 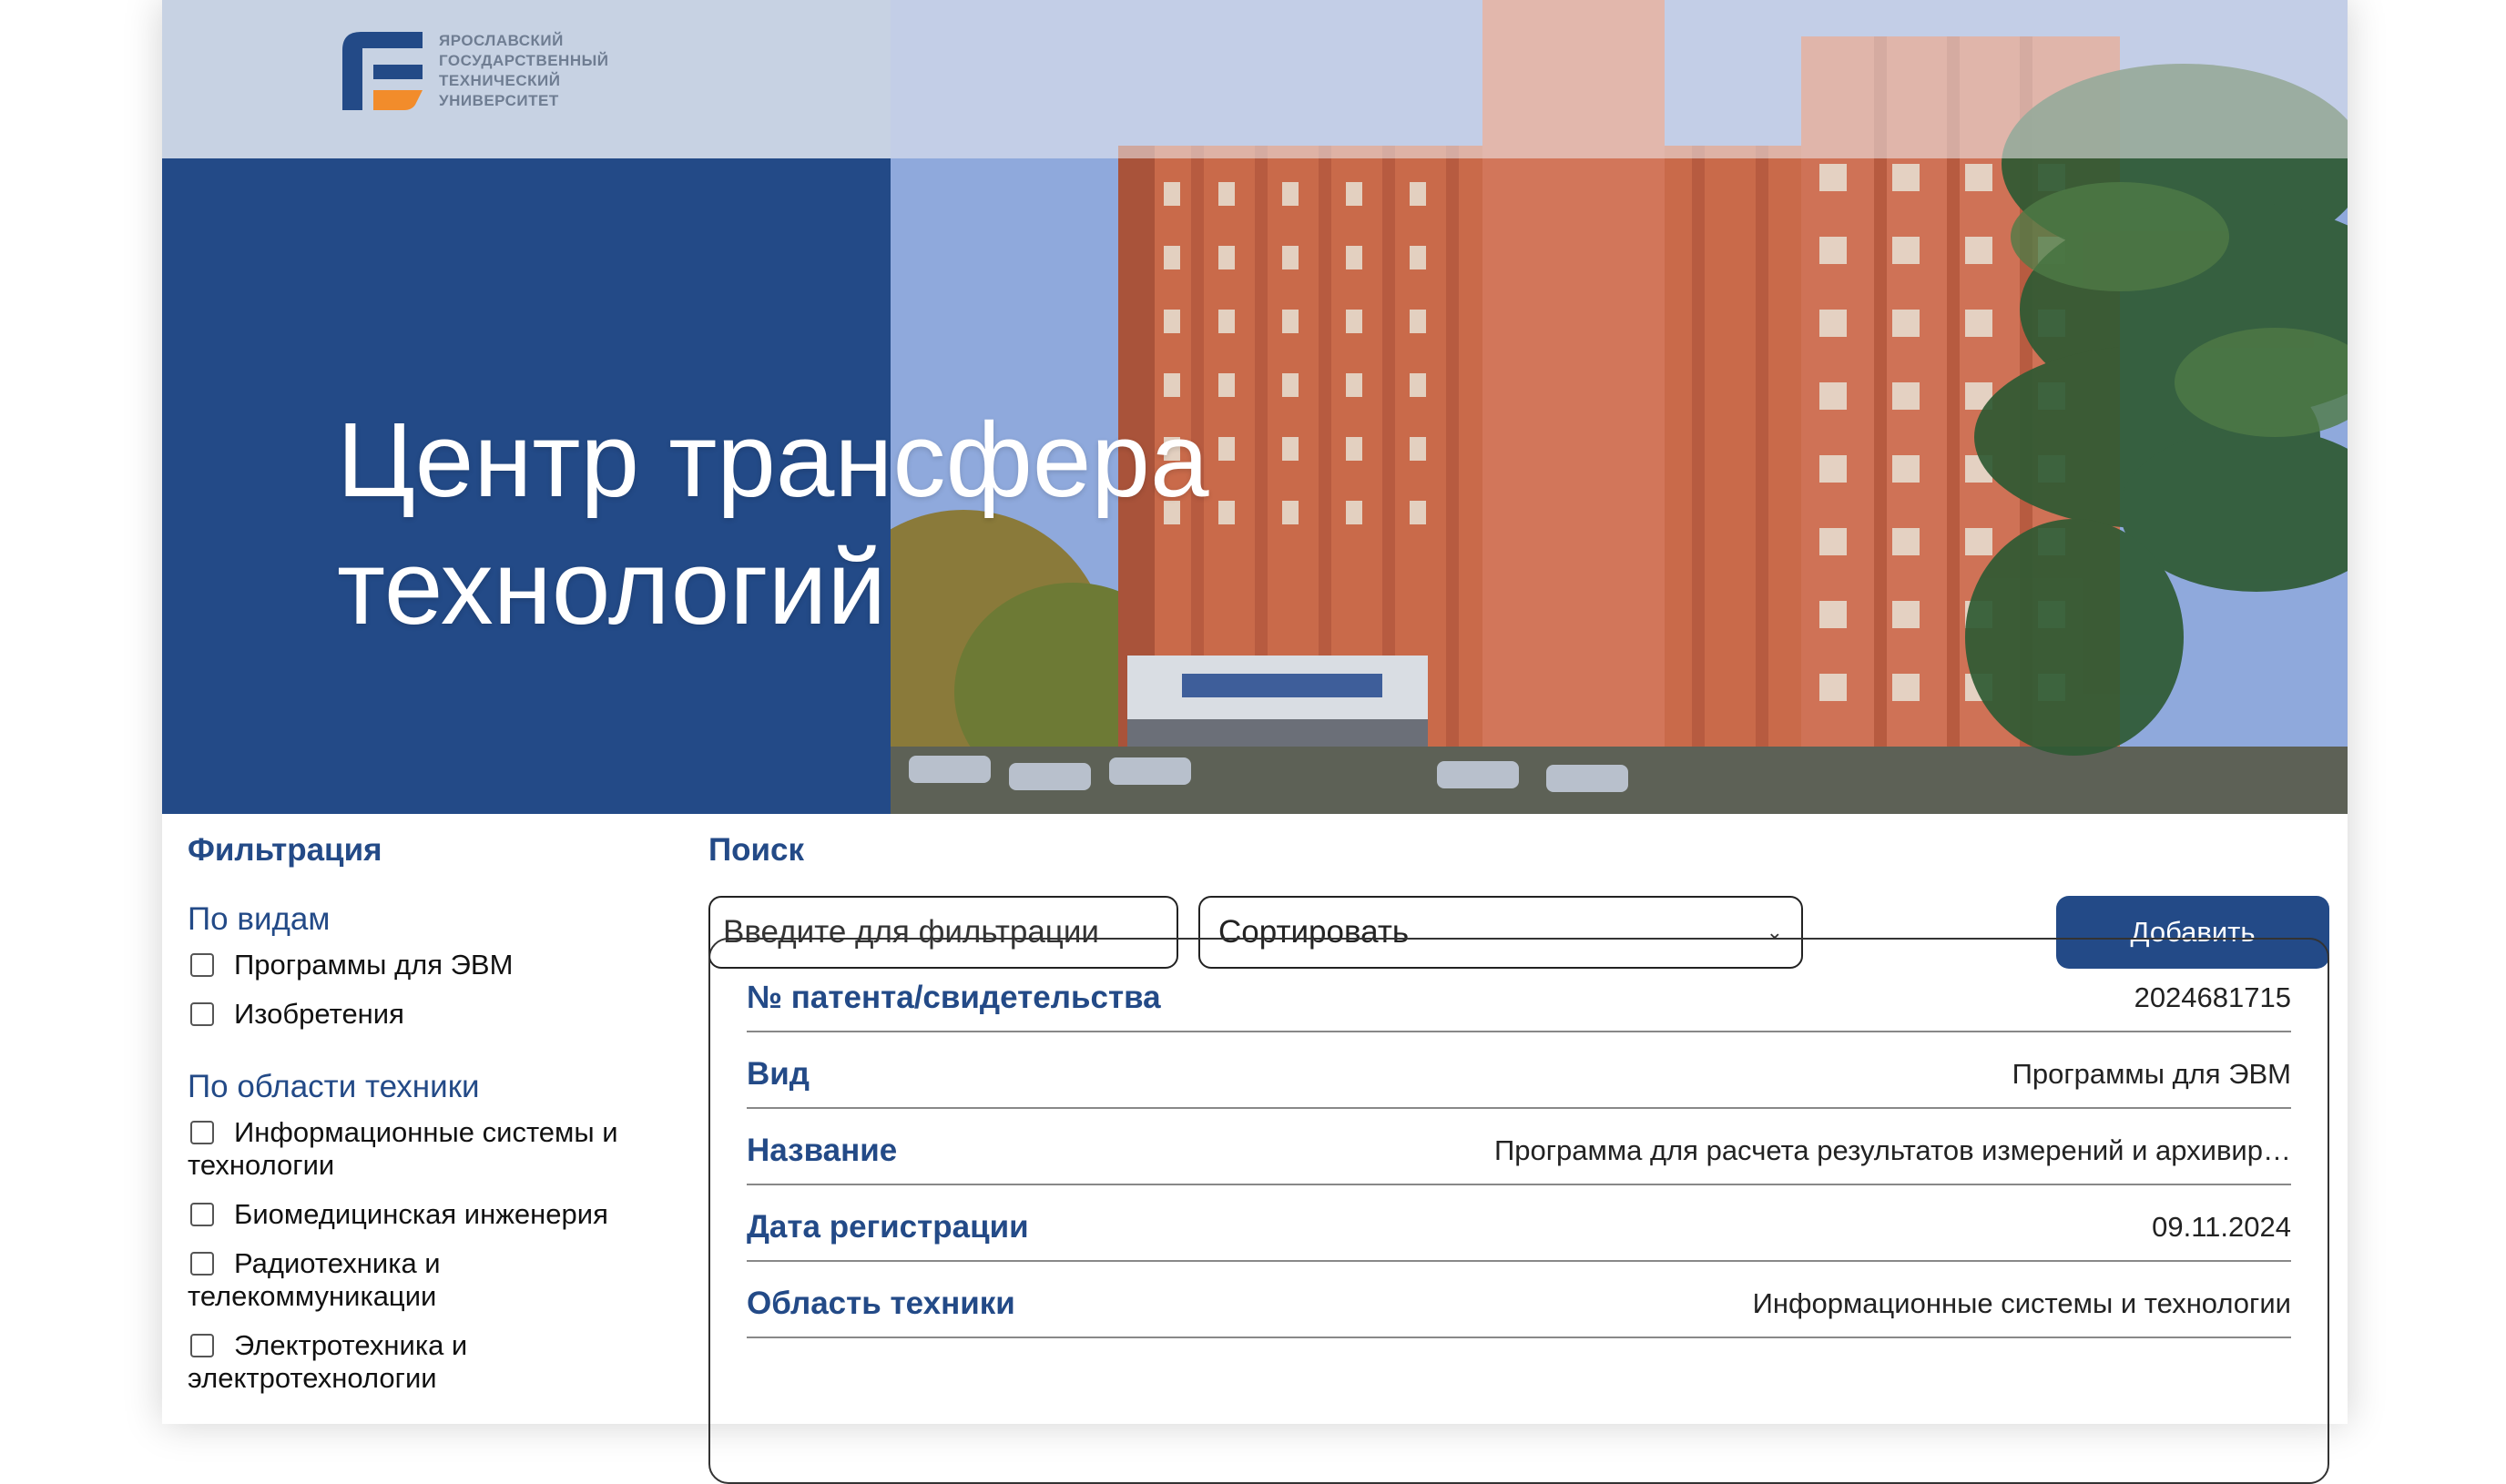 I want to click on filter-option-inventions: Изобретения, so click(x=424, y=1014).